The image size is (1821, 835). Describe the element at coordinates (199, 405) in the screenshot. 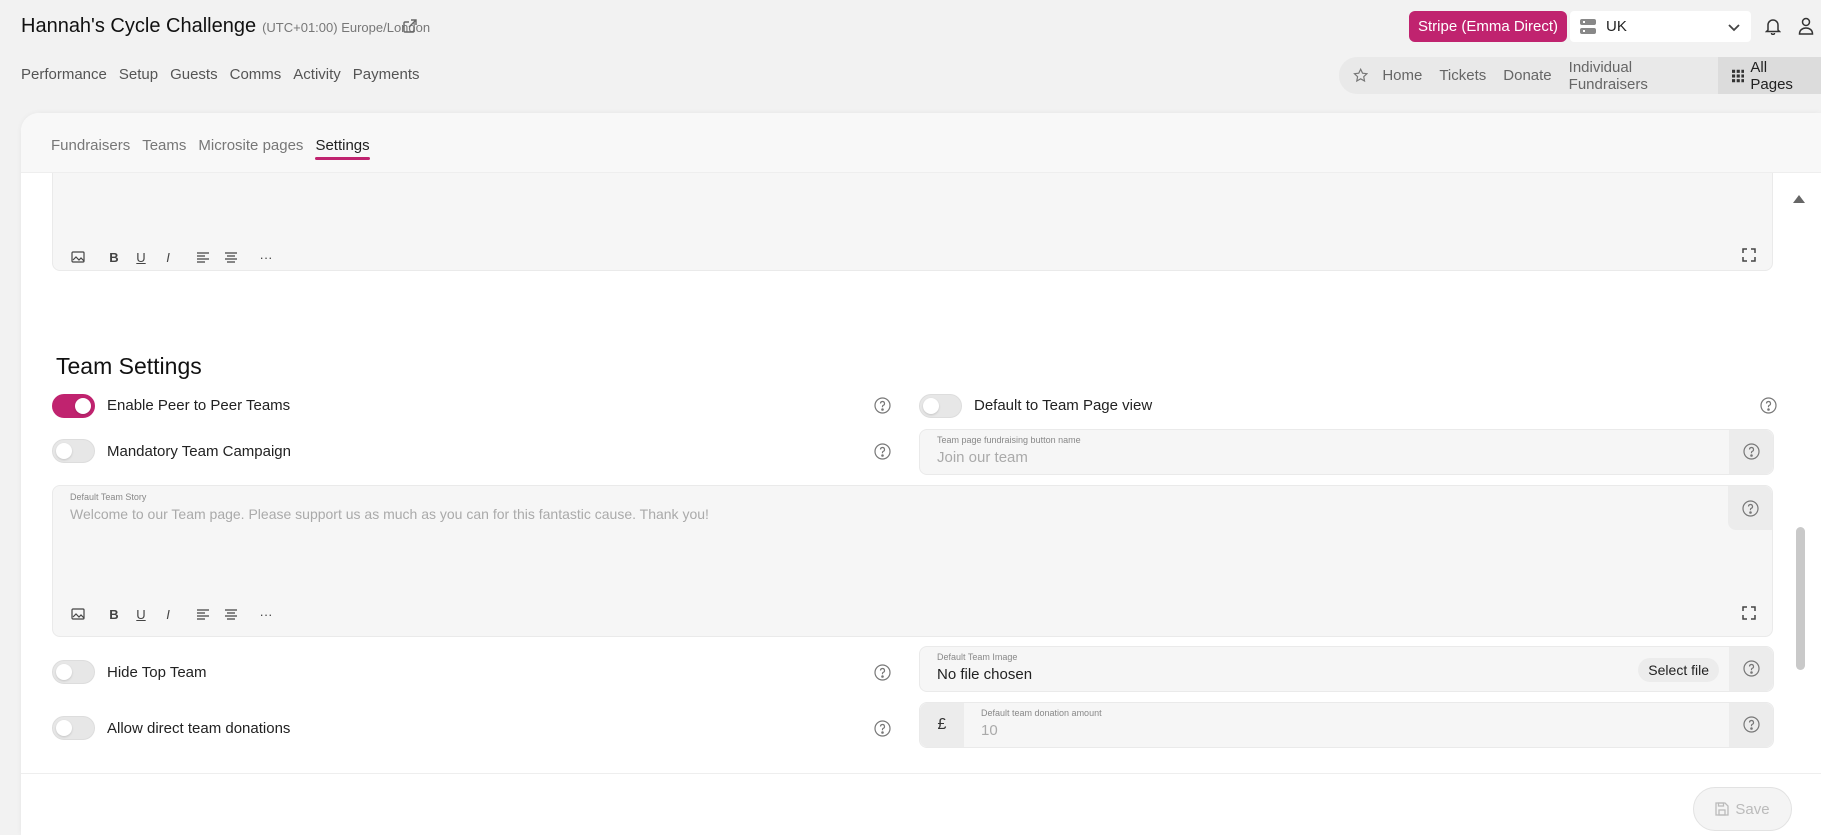

I see `enable-p2p-label: Enable Peer to Peer Teams` at that location.